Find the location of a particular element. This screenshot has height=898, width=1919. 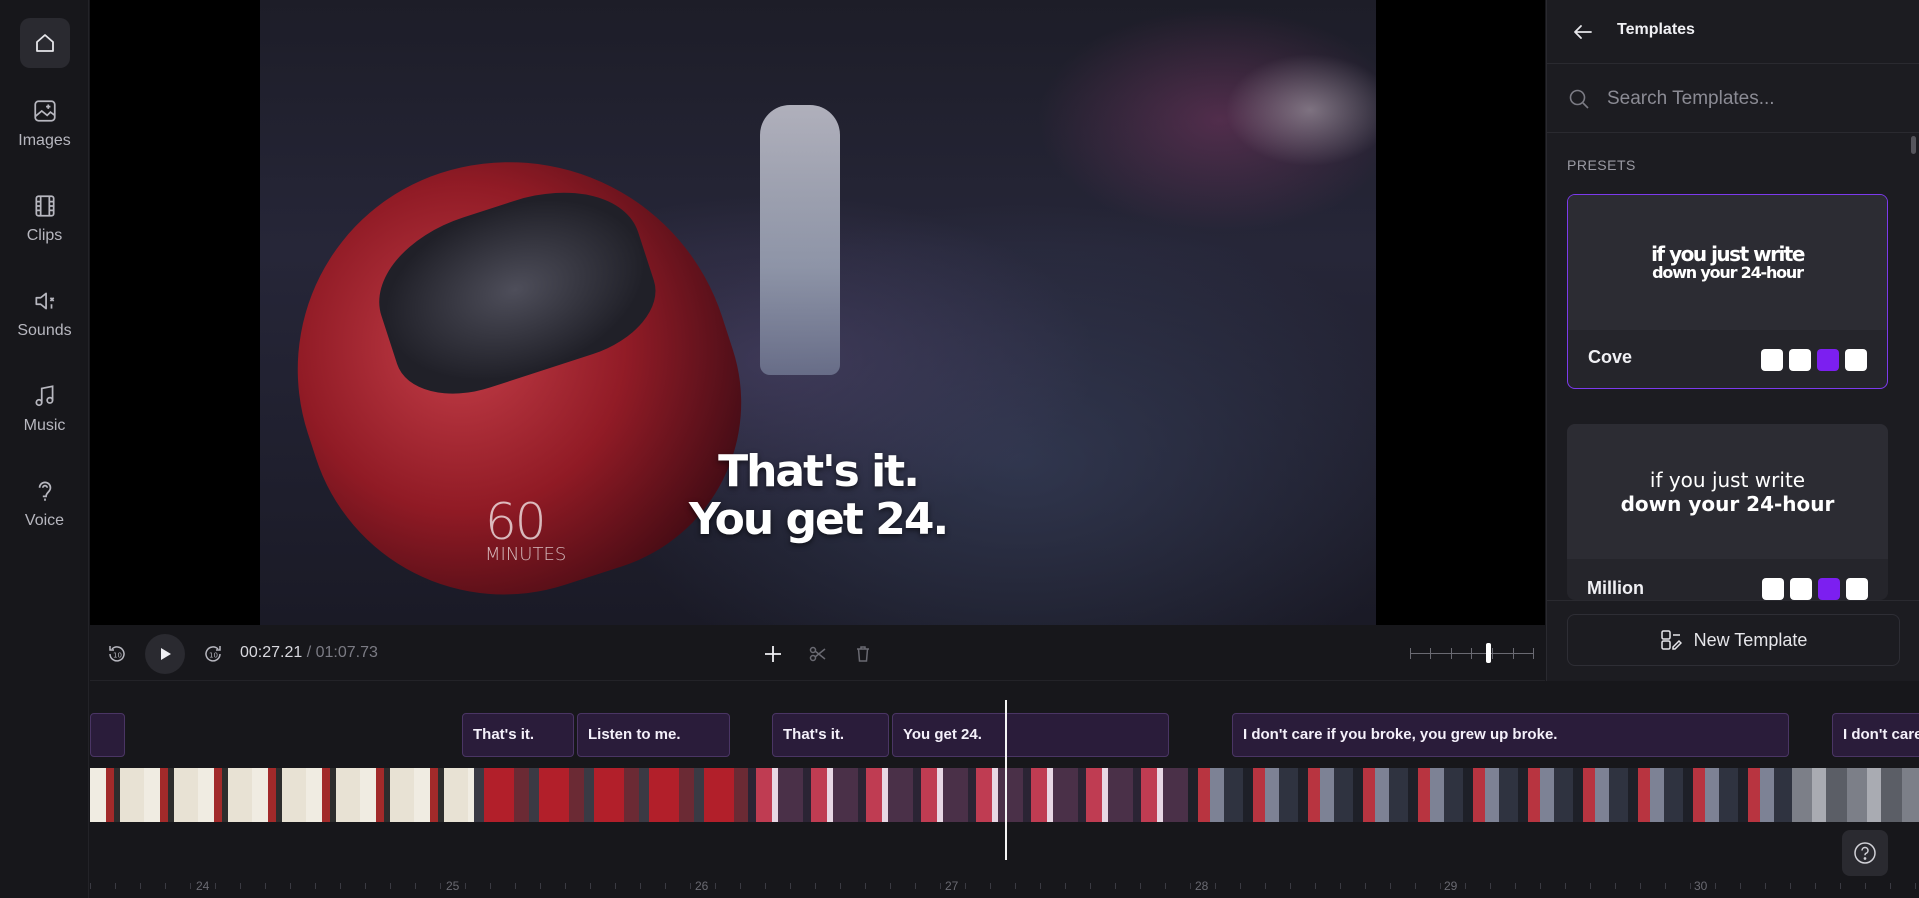

current-time: 00:27.21 is located at coordinates (271, 652).